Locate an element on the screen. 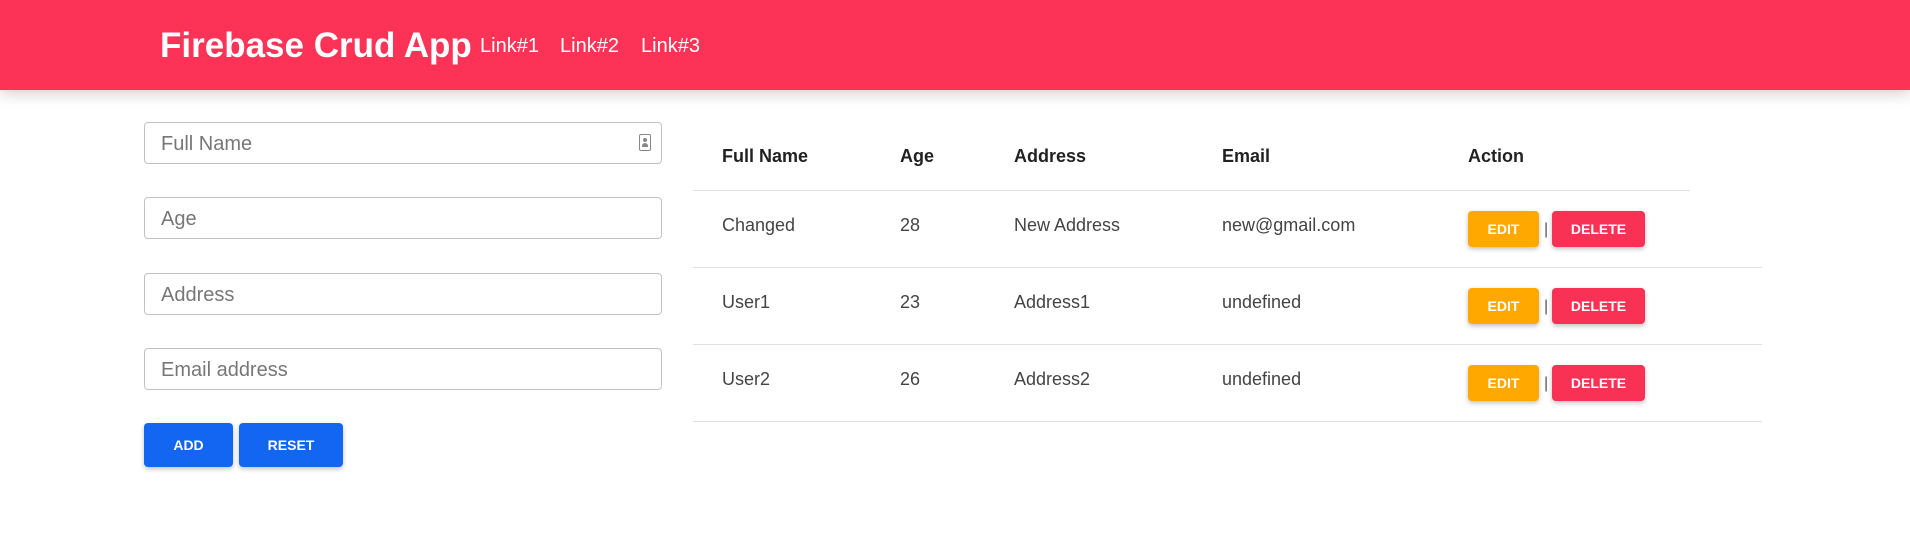  brand-title: Firebase Crud App is located at coordinates (316, 46).